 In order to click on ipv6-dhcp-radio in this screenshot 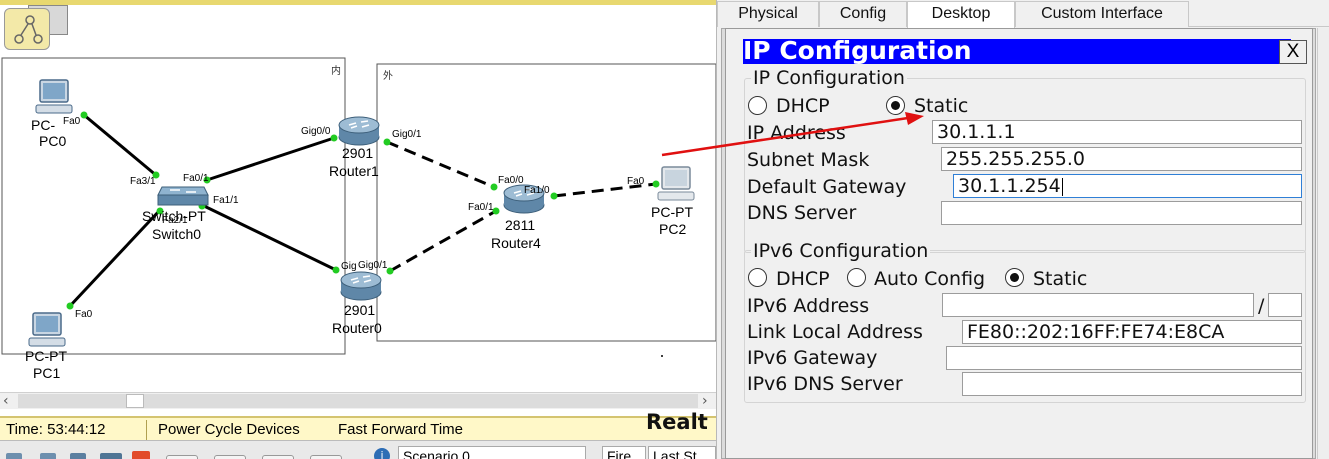, I will do `click(757, 277)`.